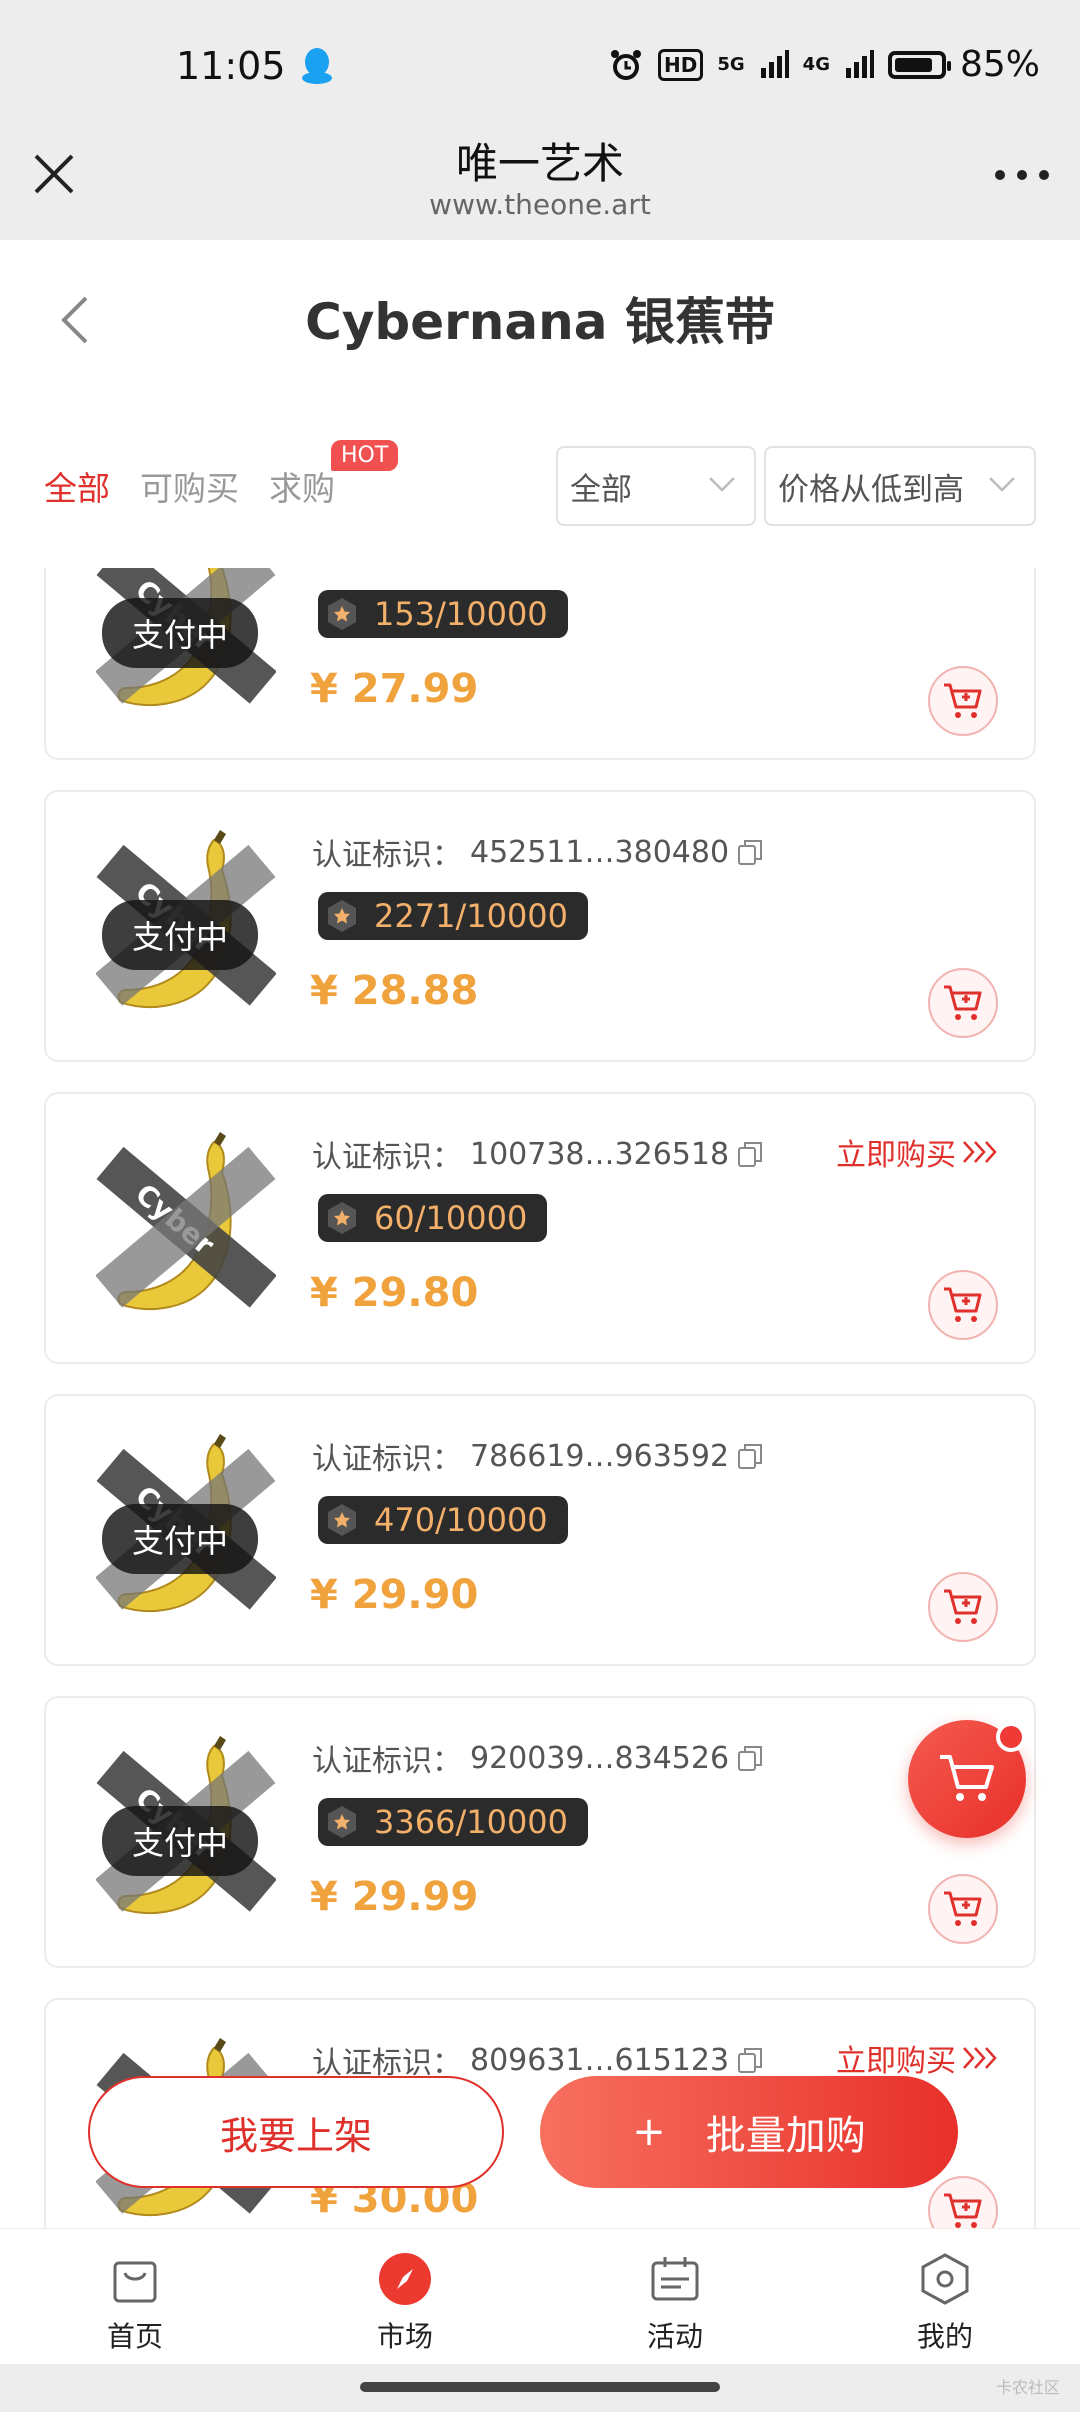 The height and width of the screenshot is (2412, 1080). Describe the element at coordinates (451, 1218) in the screenshot. I see `edition-number: 60/10000` at that location.